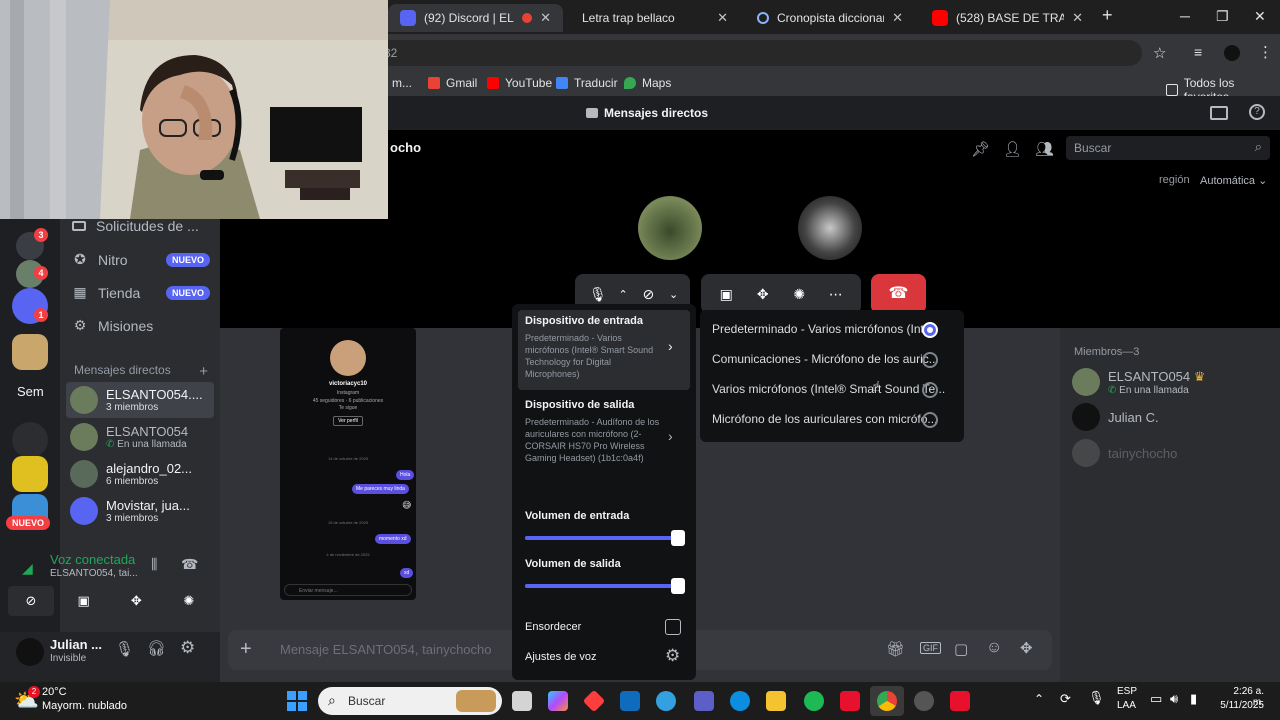 The width and height of the screenshot is (1280, 720). What do you see at coordinates (930, 648) in the screenshot?
I see `gif-icon: GIF` at bounding box center [930, 648].